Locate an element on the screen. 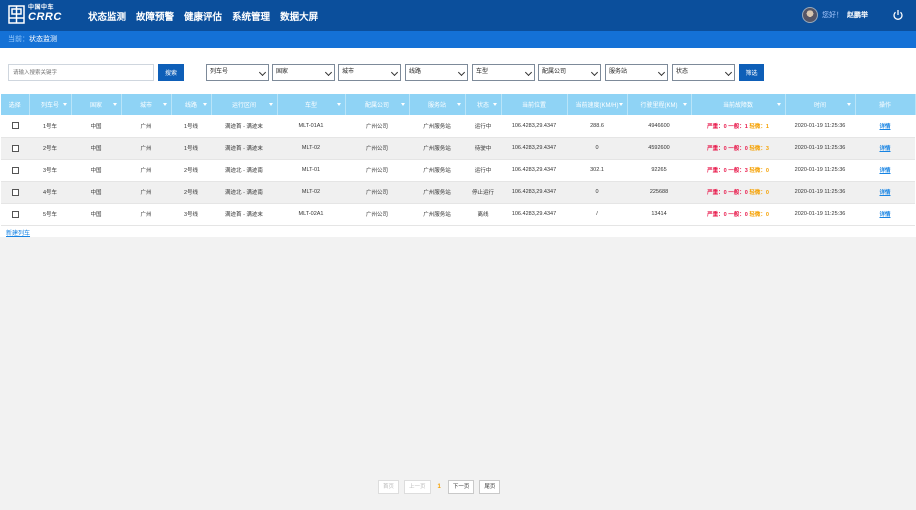 This screenshot has height=510, width=916. mileage-cell: 92265 is located at coordinates (659, 170).